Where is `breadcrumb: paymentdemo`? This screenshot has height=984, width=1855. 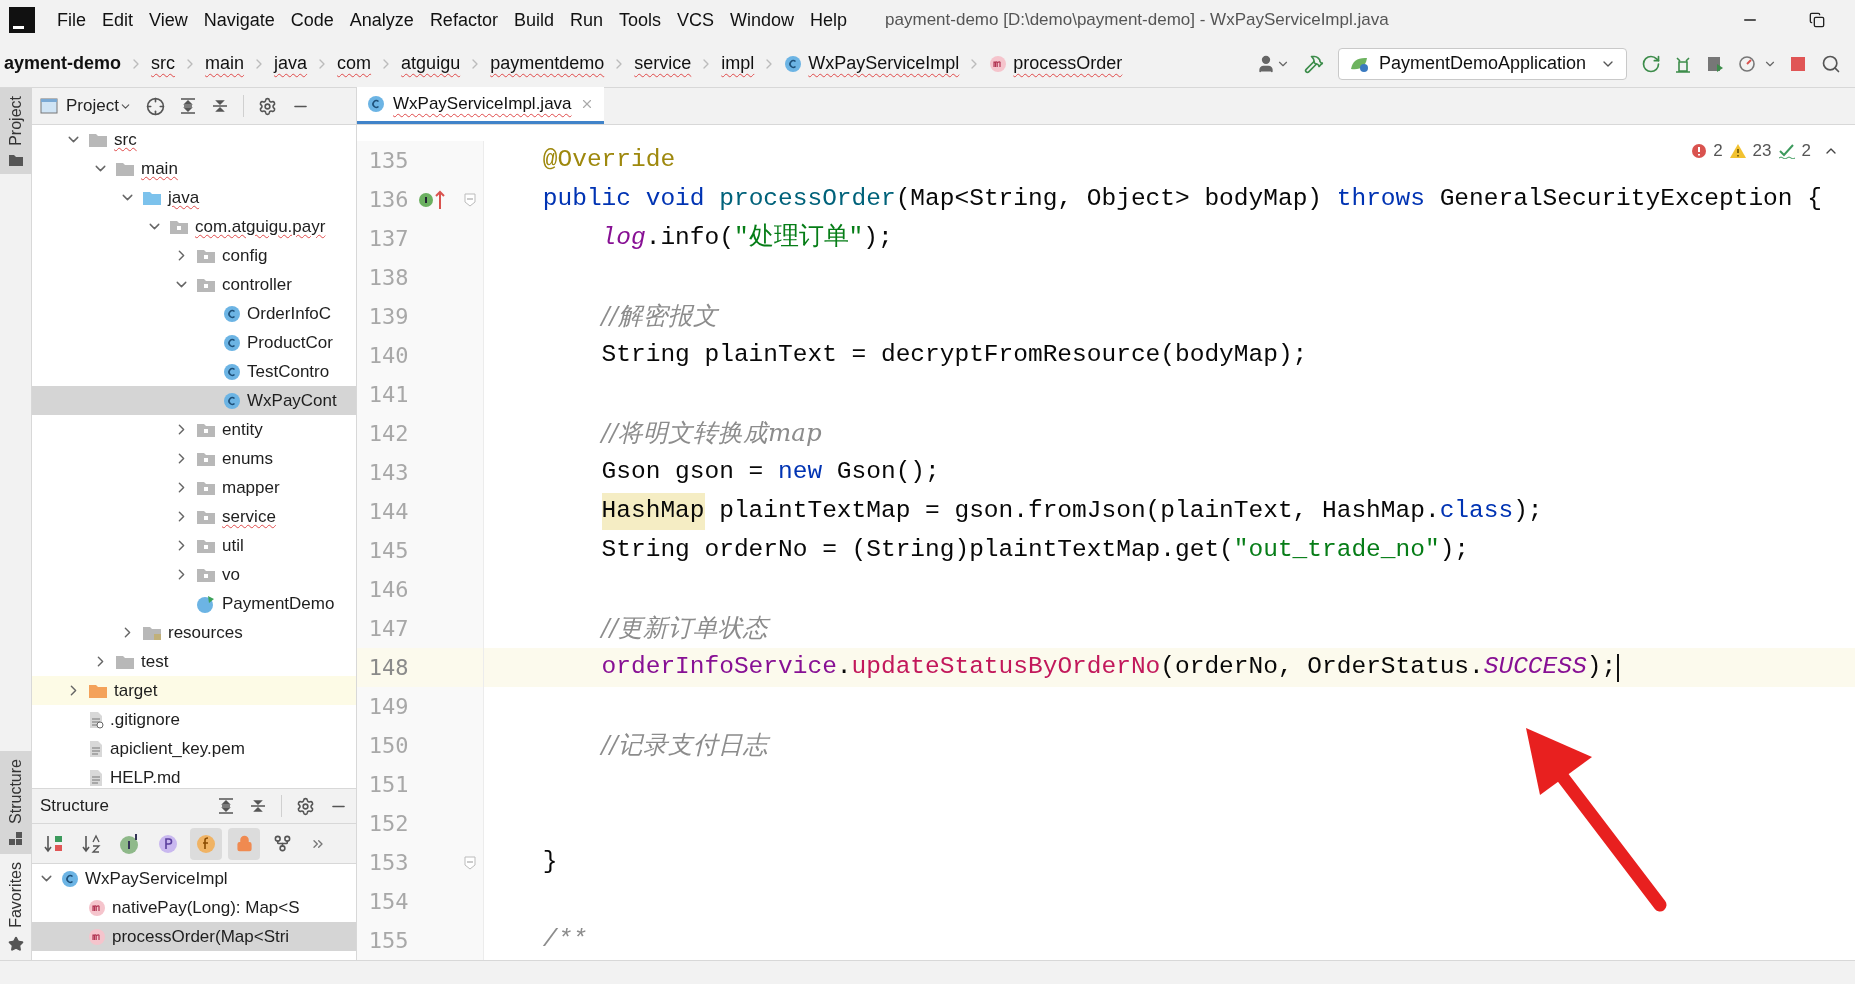
breadcrumb: paymentdemo is located at coordinates (547, 63).